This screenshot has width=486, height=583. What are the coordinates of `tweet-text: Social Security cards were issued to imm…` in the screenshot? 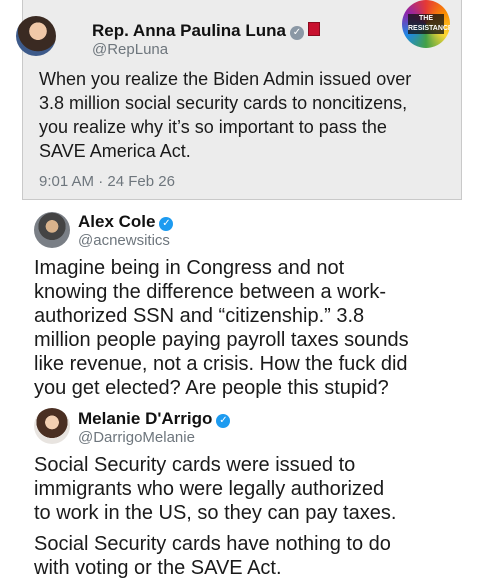 It's located at (215, 489).